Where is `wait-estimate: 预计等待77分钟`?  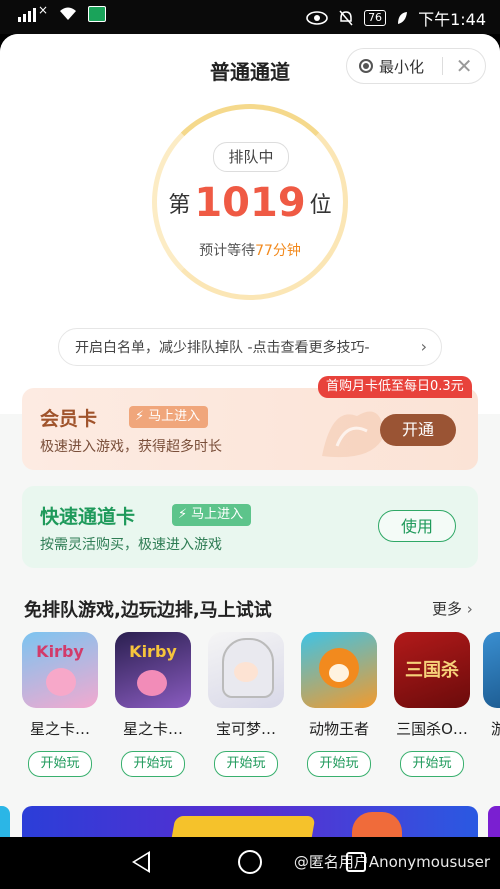 wait-estimate: 预计等待77分钟 is located at coordinates (250, 250).